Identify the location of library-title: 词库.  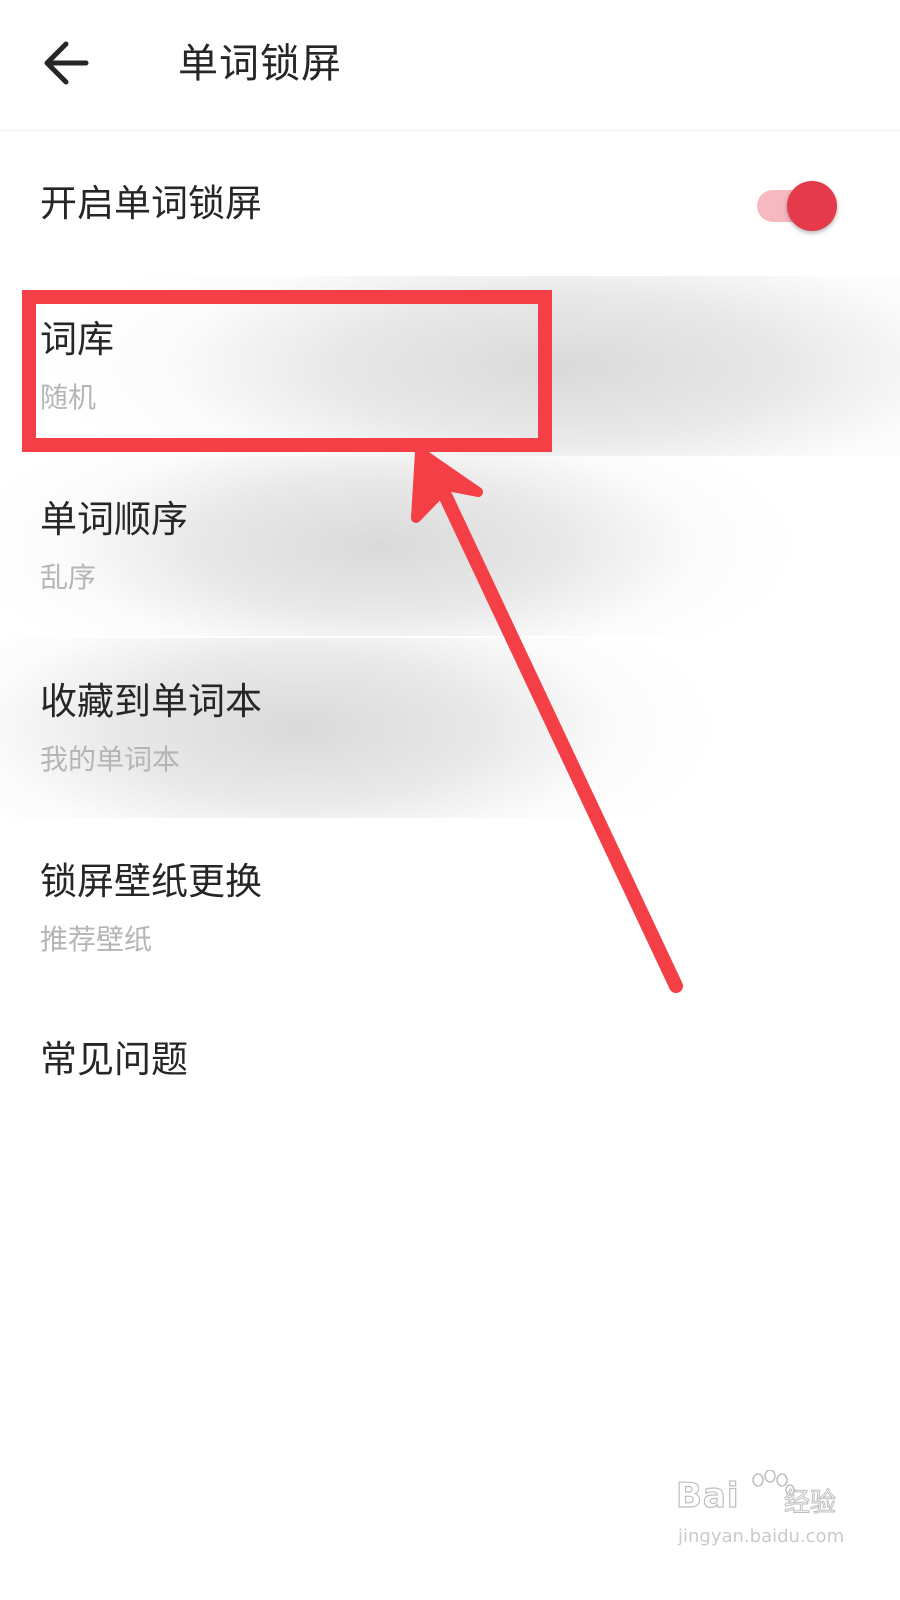
(77, 339).